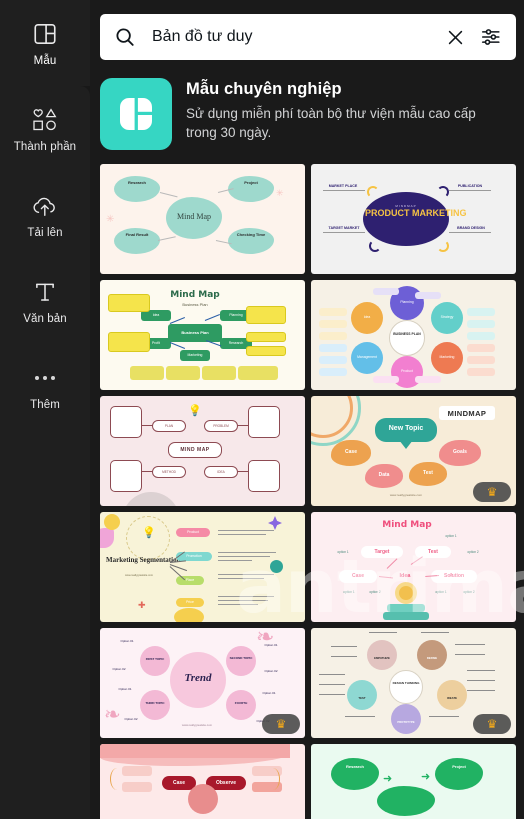 The image size is (524, 819). Describe the element at coordinates (45, 301) in the screenshot. I see `sidebar-item-text: Văn bản` at that location.